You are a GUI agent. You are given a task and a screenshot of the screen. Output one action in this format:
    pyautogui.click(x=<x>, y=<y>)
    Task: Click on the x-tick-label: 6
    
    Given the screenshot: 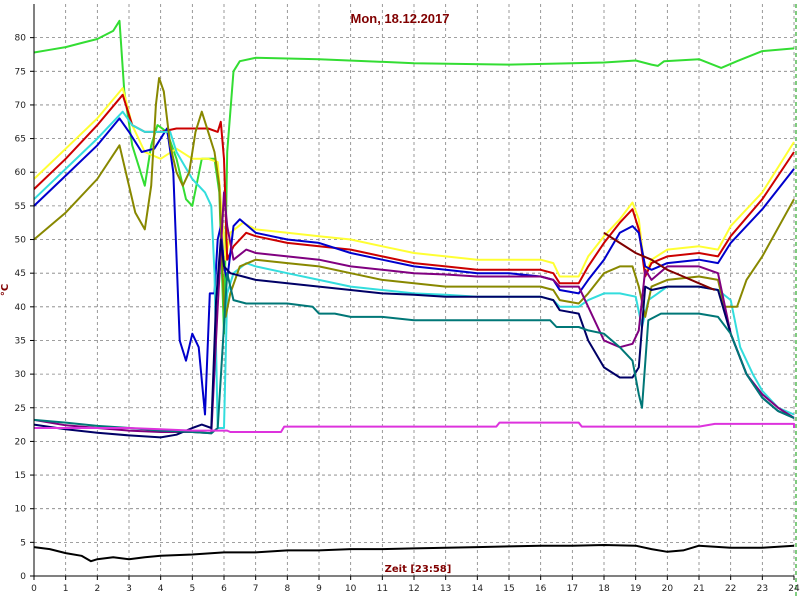 What is the action you would take?
    pyautogui.click(x=224, y=589)
    